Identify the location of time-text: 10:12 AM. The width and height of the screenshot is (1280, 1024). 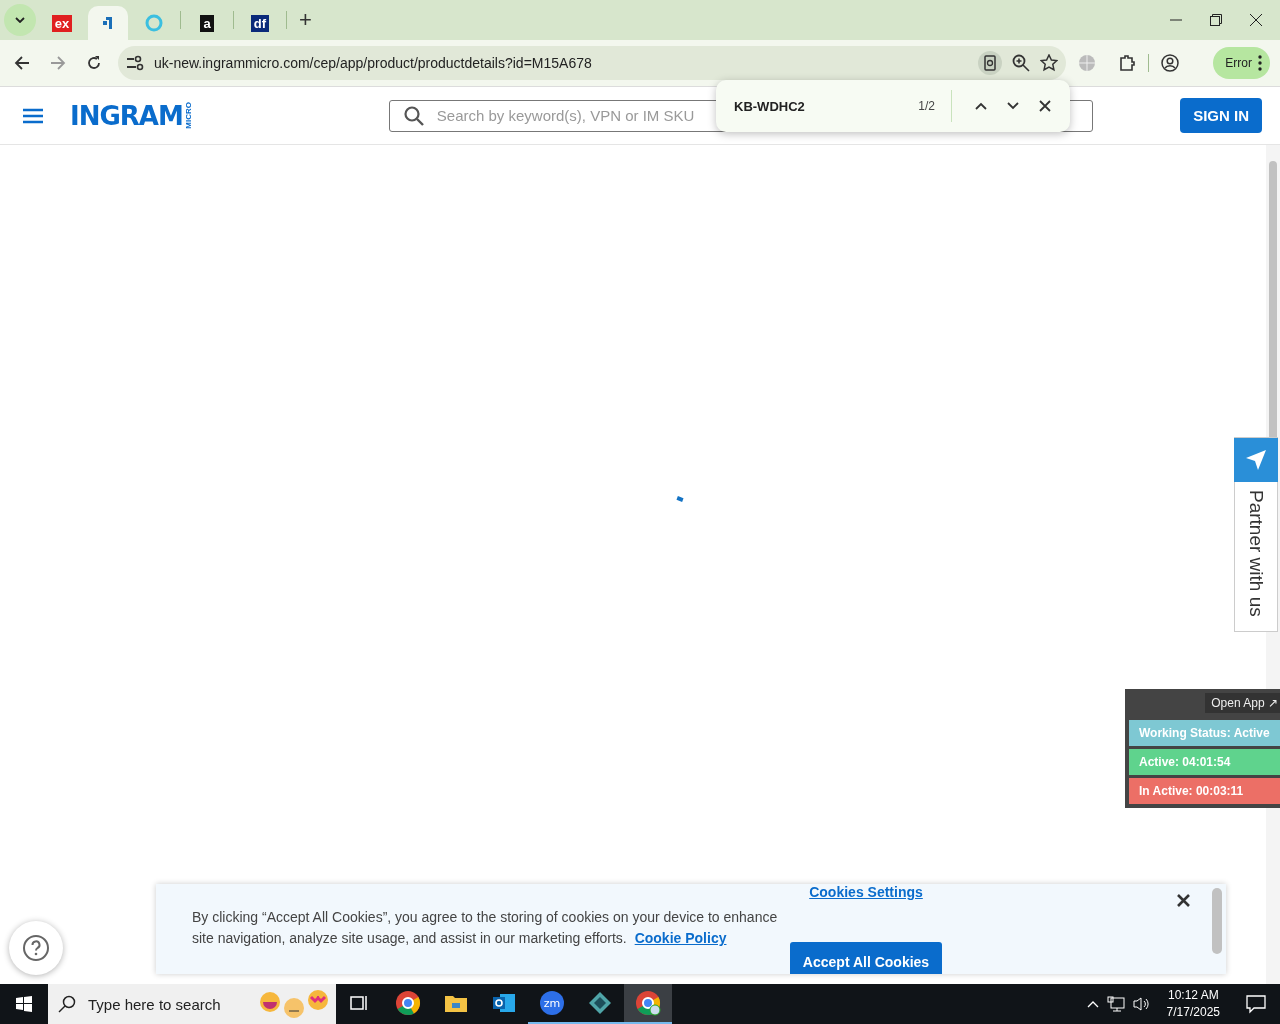
(1193, 995).